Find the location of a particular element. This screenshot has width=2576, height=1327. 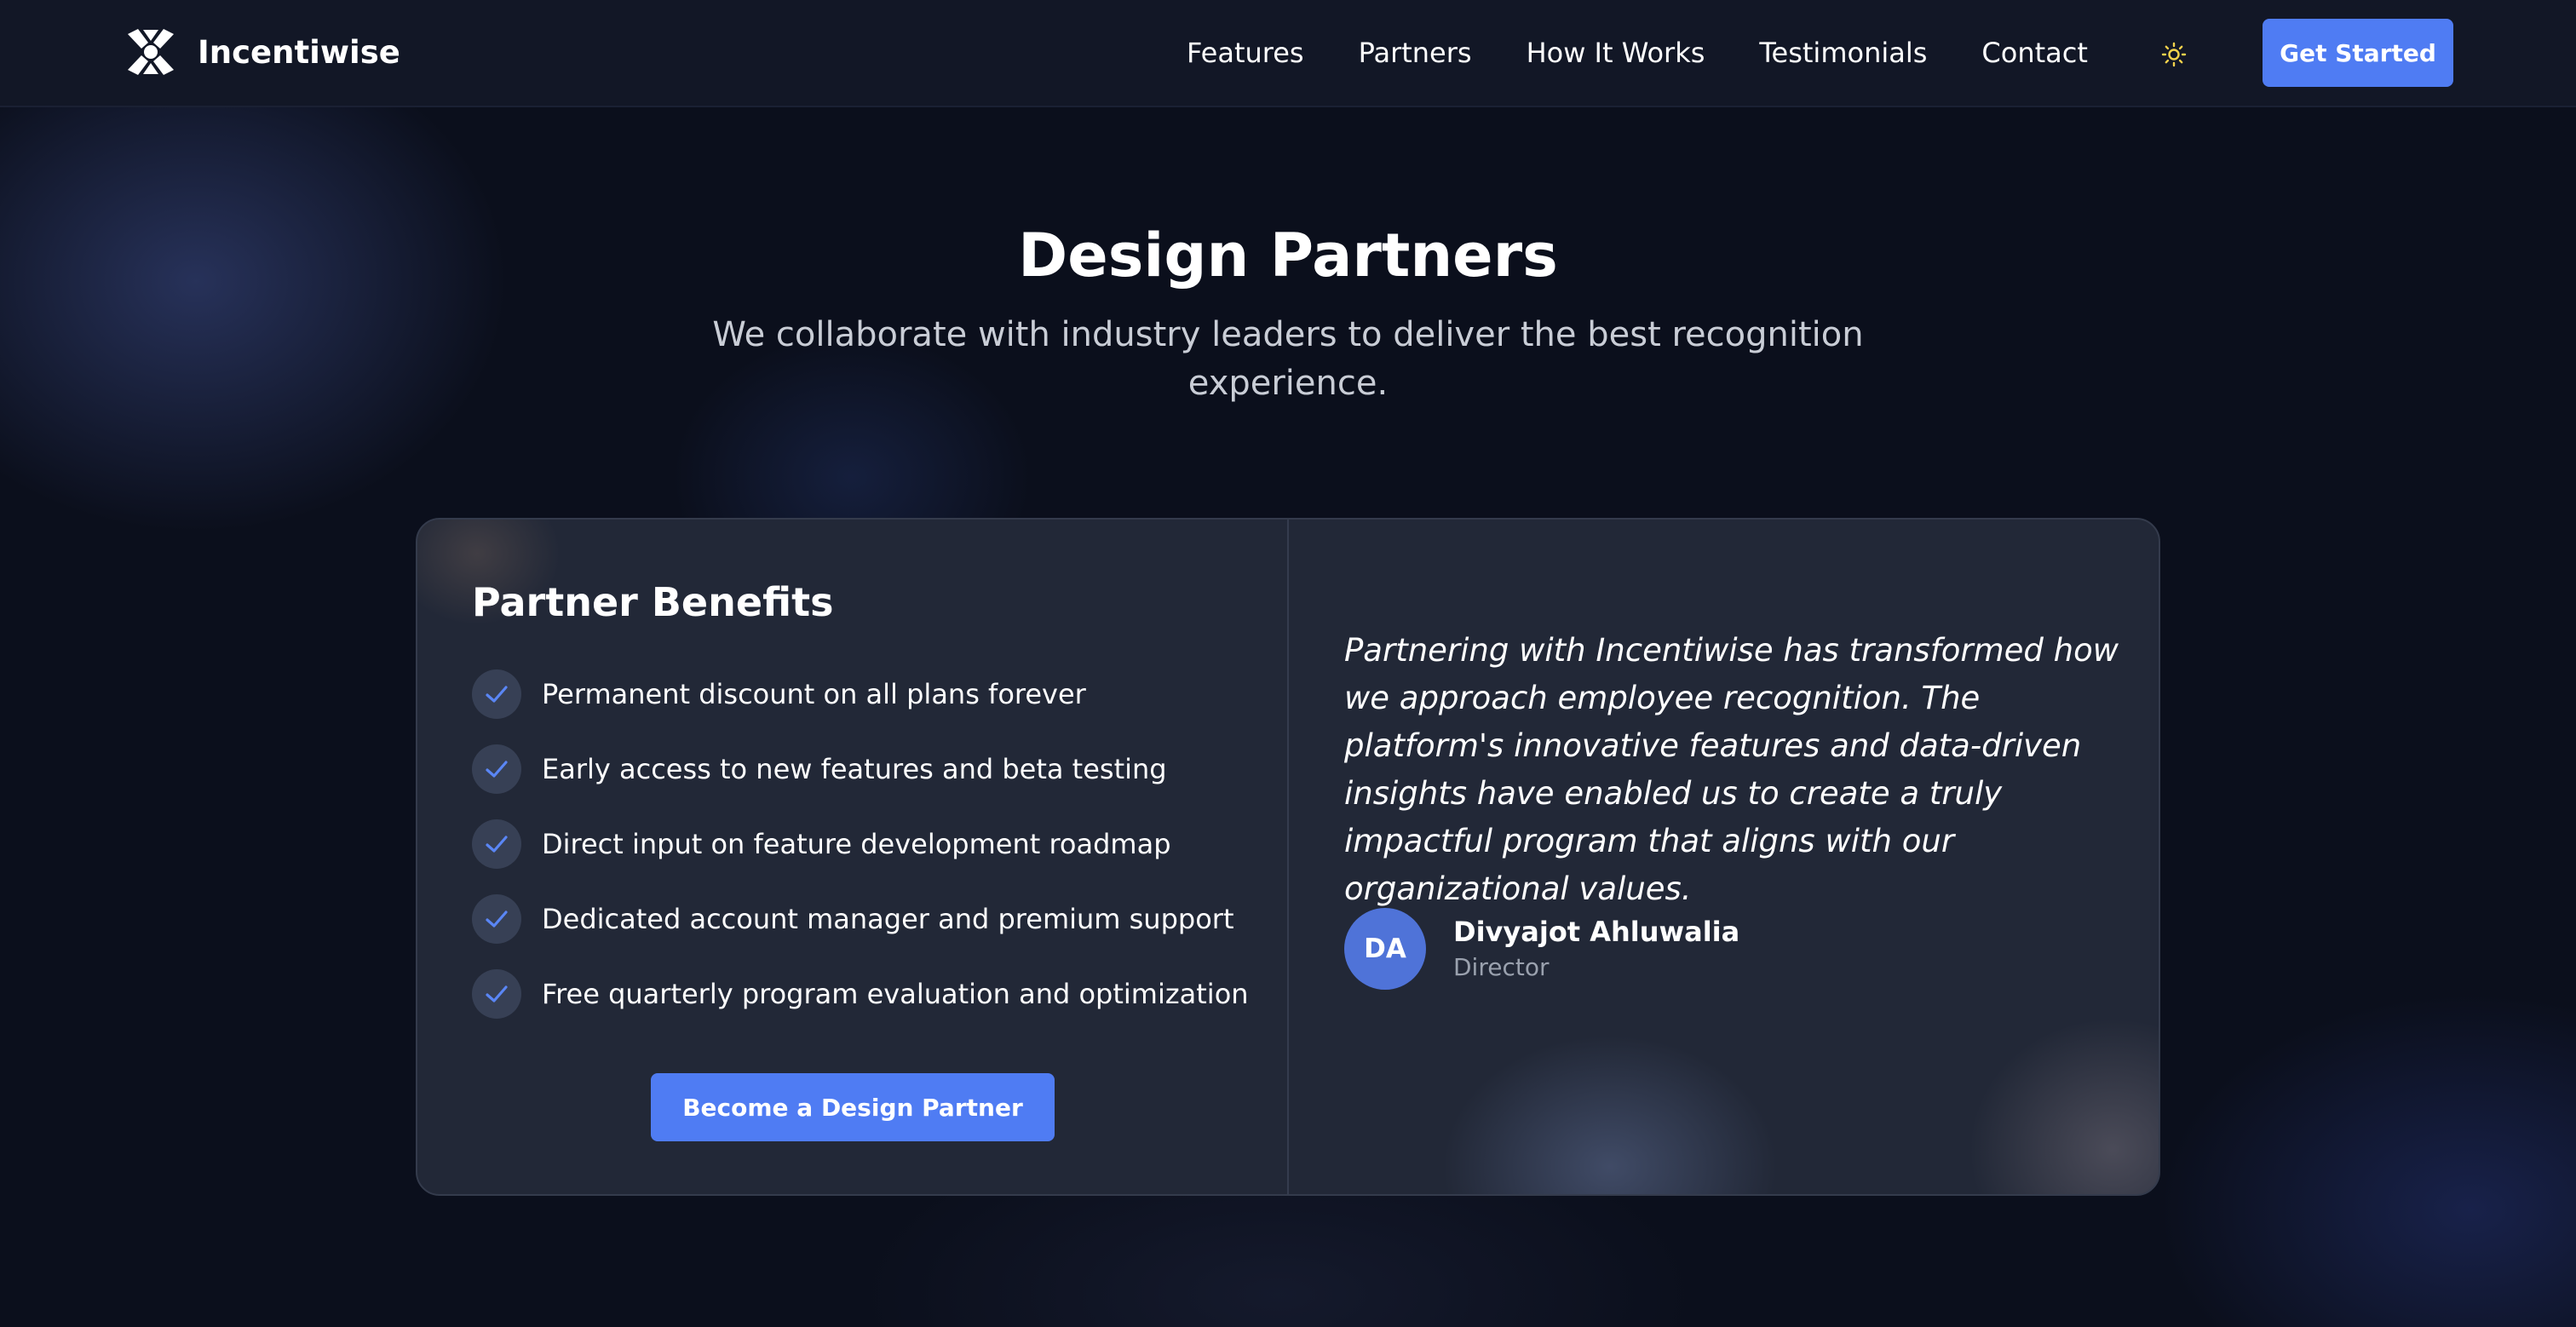

nav-link-contact: Contact is located at coordinates (2035, 52).